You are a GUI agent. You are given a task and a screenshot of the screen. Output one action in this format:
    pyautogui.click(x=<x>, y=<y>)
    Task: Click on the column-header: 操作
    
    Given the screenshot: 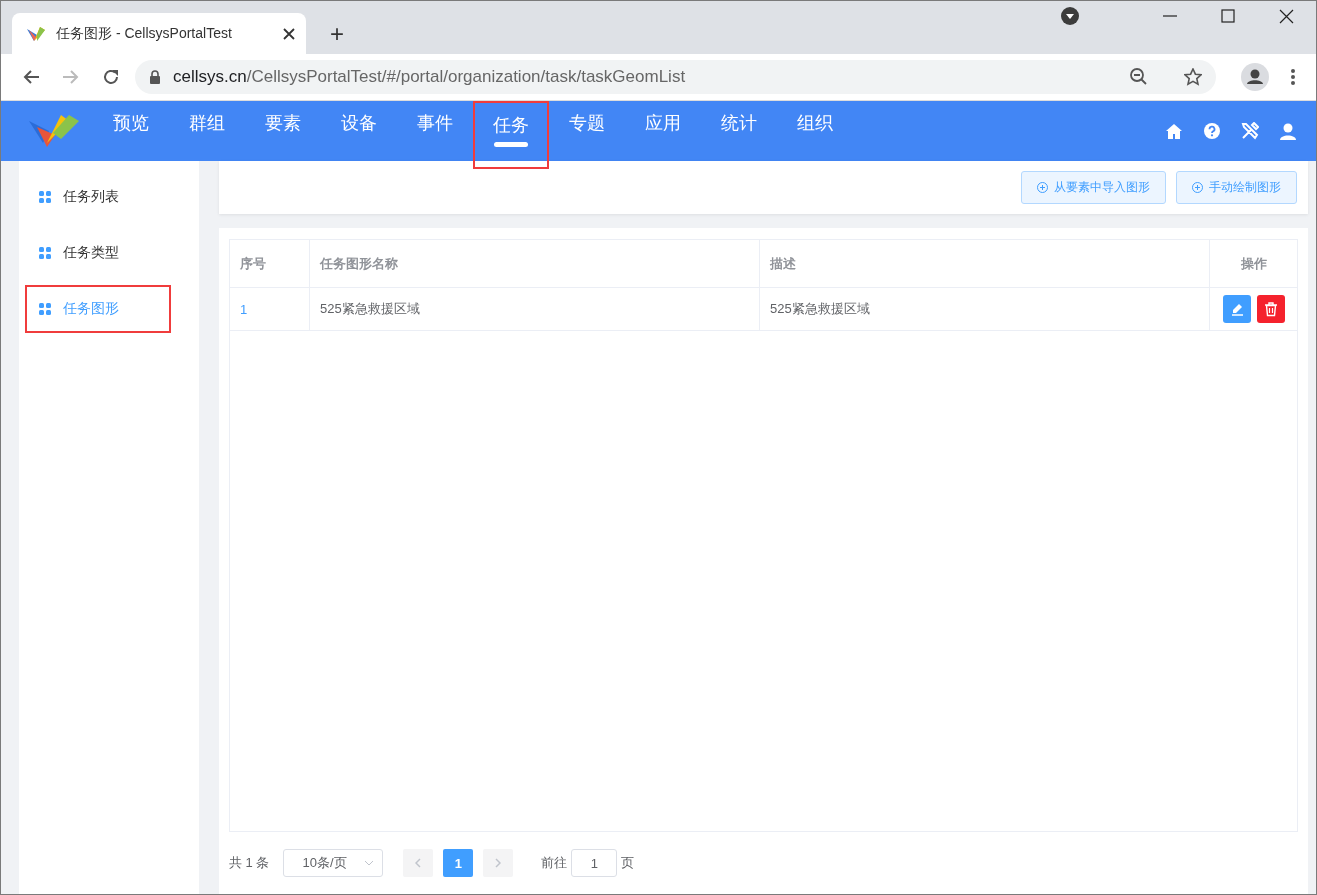 What is the action you would take?
    pyautogui.click(x=1253, y=263)
    